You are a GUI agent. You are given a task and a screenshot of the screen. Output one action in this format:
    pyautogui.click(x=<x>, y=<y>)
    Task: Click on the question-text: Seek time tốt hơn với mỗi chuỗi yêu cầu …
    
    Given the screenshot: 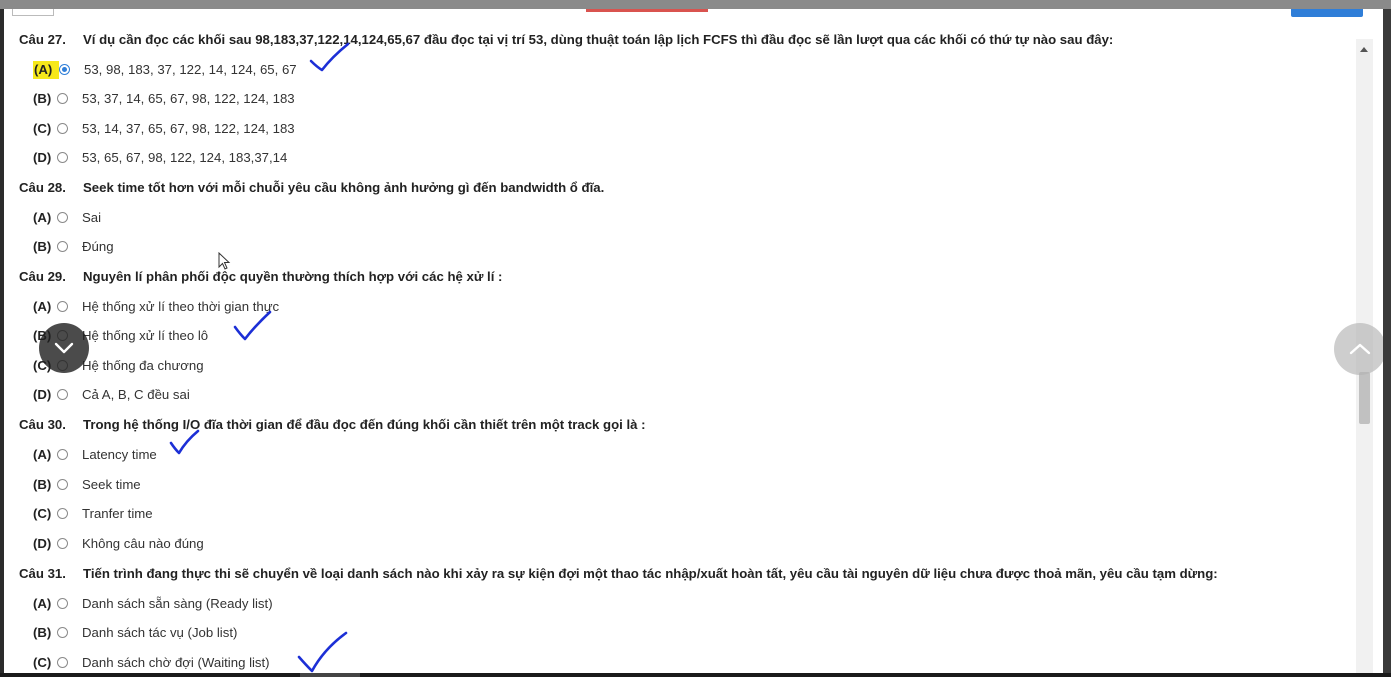 What is the action you would take?
    pyautogui.click(x=344, y=187)
    